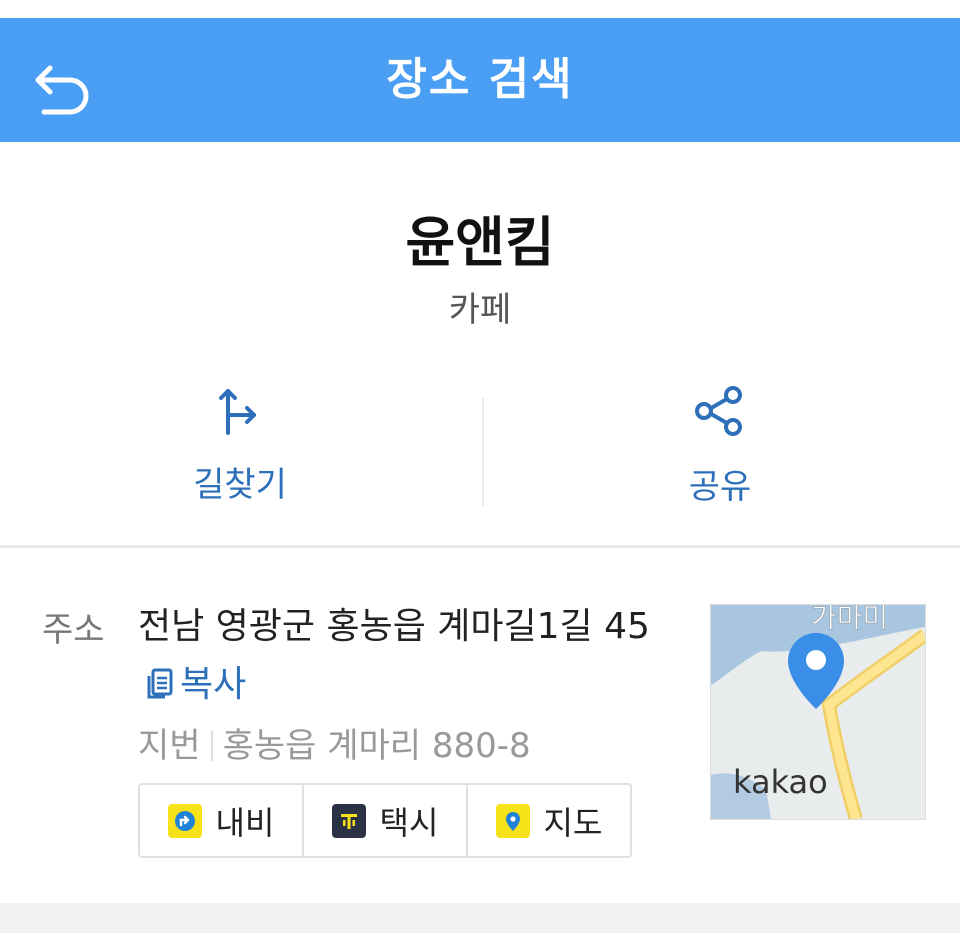 Image resolution: width=960 pixels, height=933 pixels. Describe the element at coordinates (720, 487) in the screenshot. I see `share-label: 공유` at that location.